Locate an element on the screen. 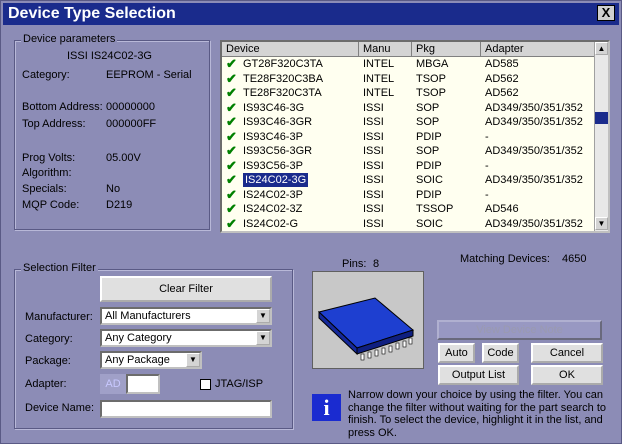  scroll-down-icon: ▼ is located at coordinates (601, 223).